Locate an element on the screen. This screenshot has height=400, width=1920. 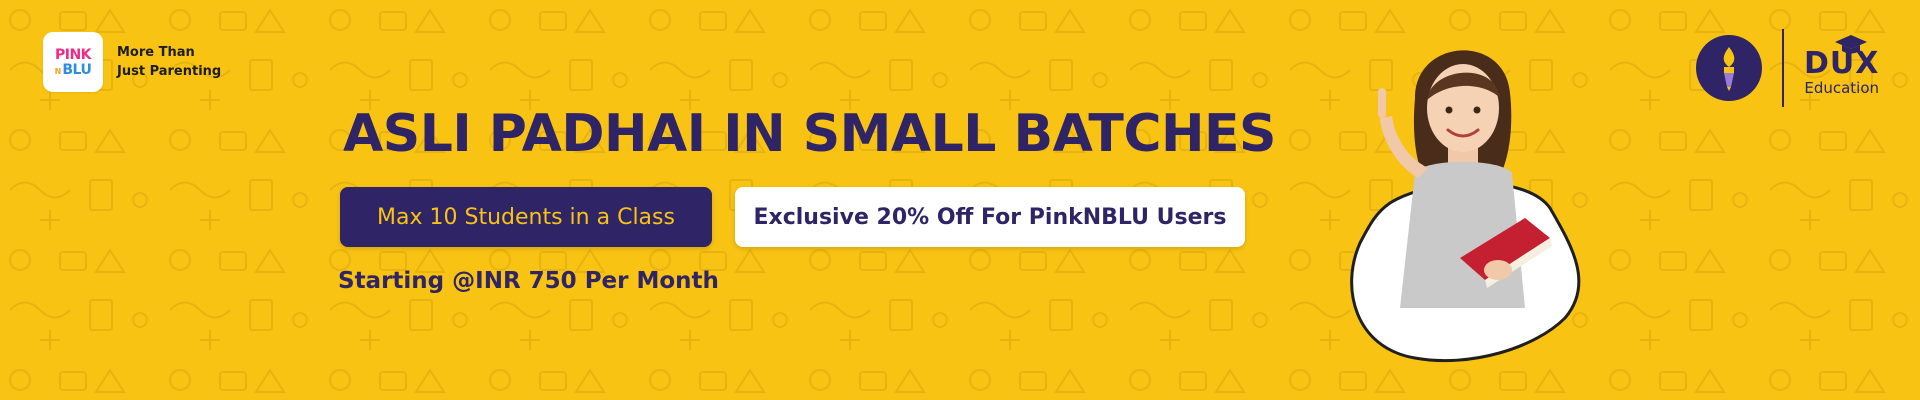
pinknblu-logo: PINK N BLU More Than Just Parenting is located at coordinates (132, 62).